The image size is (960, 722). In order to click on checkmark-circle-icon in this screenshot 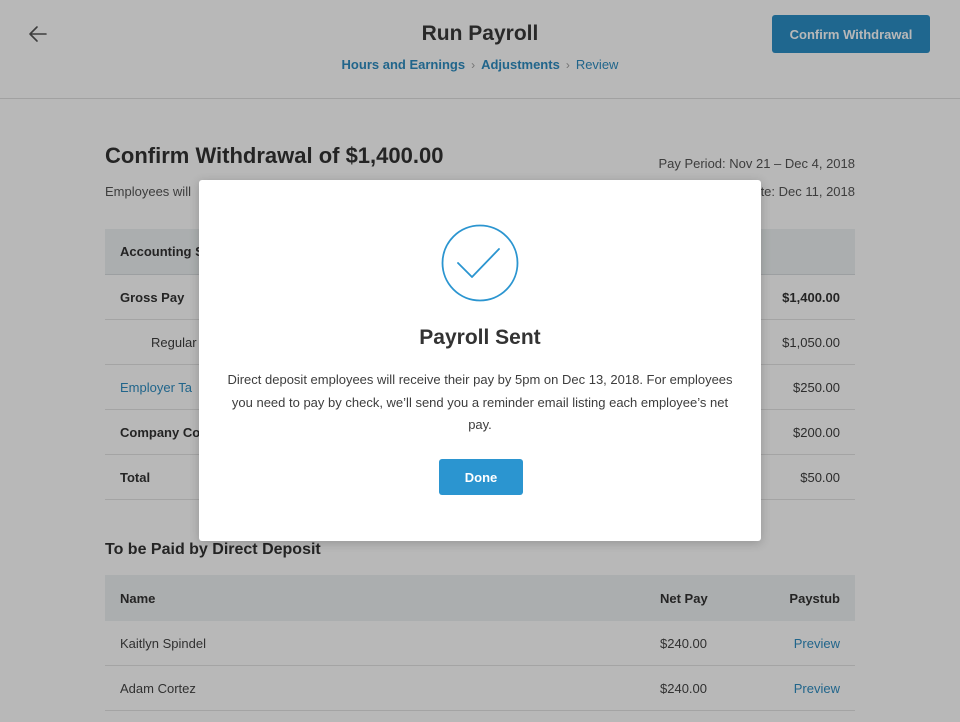, I will do `click(480, 263)`.